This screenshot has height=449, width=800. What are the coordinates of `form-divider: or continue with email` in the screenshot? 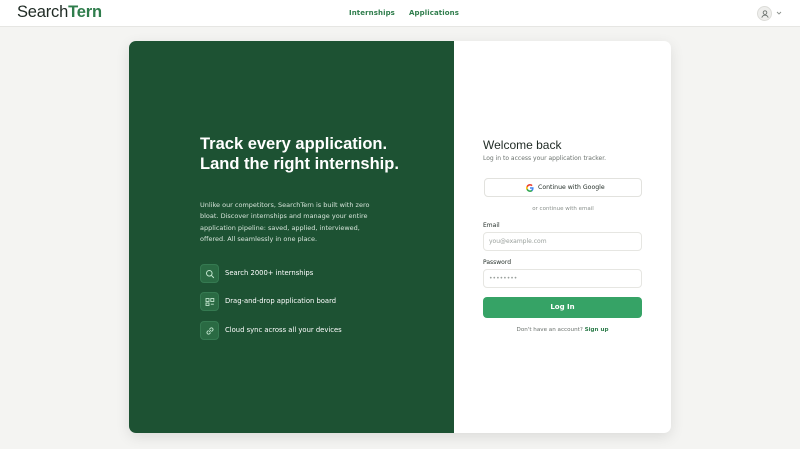 It's located at (563, 209).